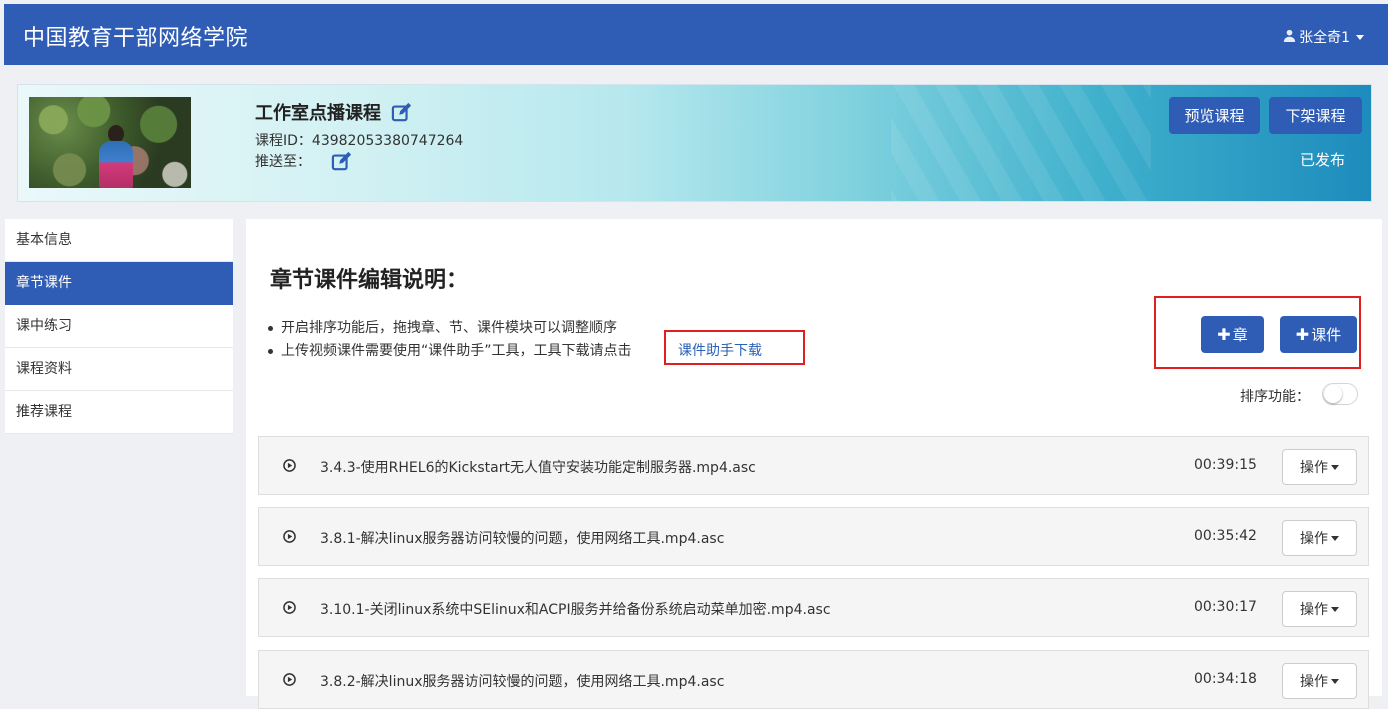 The image size is (1388, 709). What do you see at coordinates (1021, 143) in the screenshot?
I see `banner-decoration` at bounding box center [1021, 143].